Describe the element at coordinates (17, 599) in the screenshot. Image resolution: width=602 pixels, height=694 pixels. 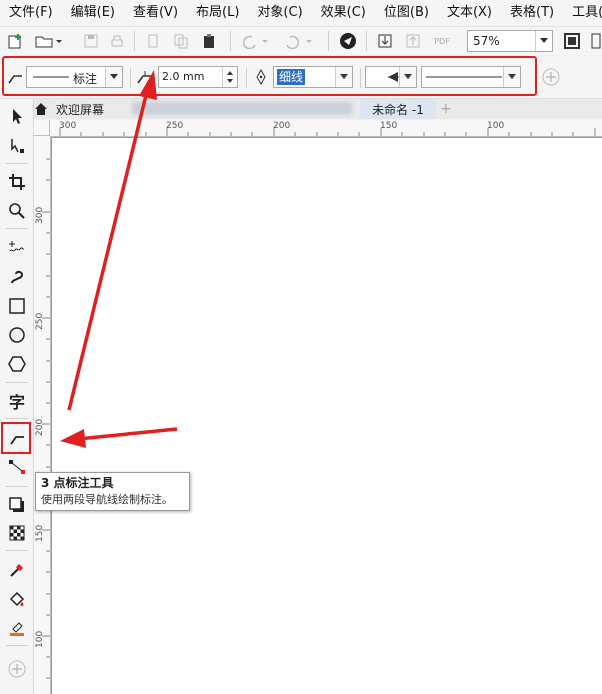
I see `interactive-fill-tool-icon` at that location.